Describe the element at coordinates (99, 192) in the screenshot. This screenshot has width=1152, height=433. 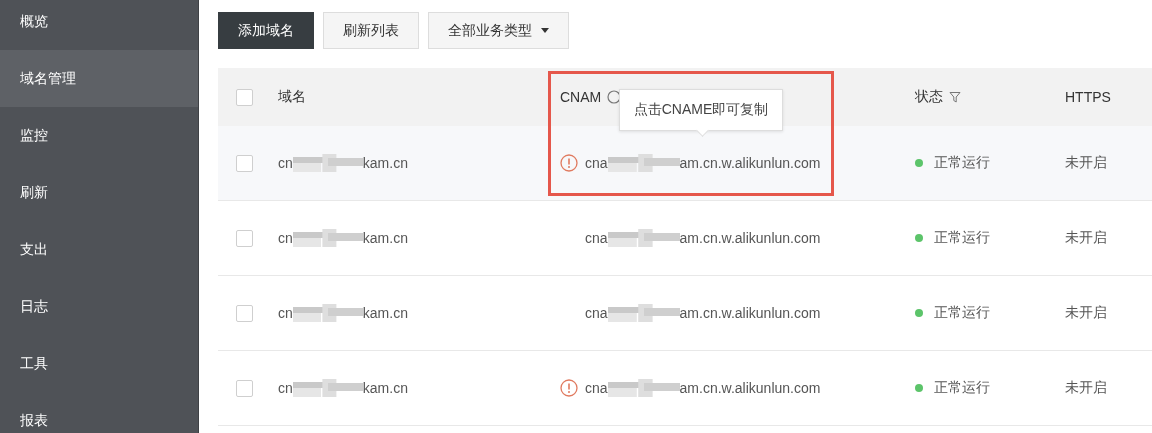
I see `sidebar-item: 刷新` at that location.